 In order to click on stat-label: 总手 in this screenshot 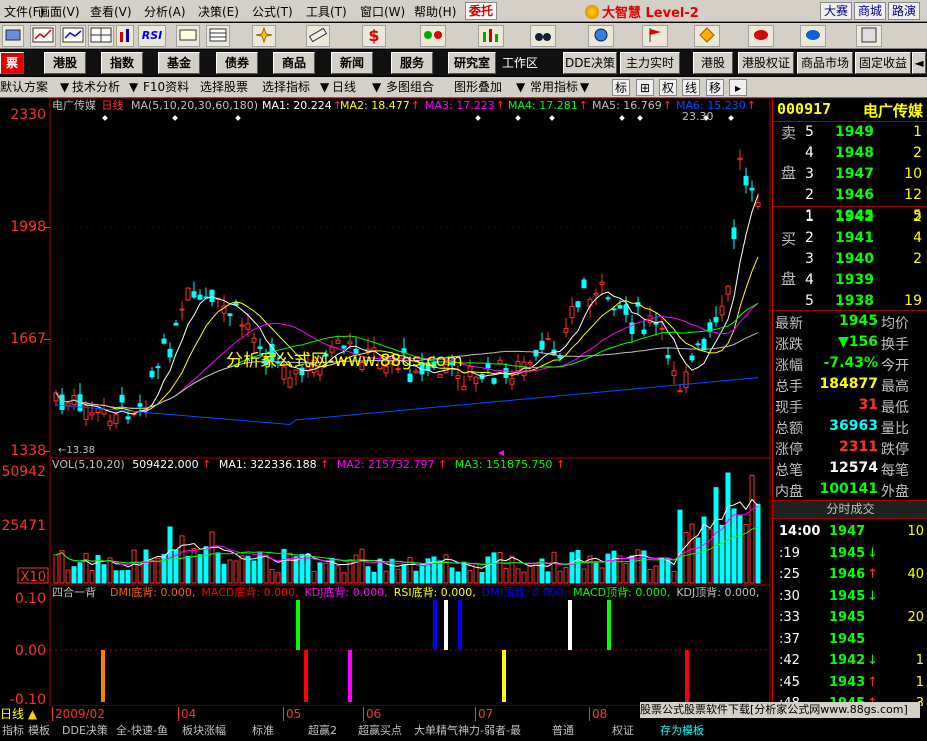, I will do `click(789, 387)`.